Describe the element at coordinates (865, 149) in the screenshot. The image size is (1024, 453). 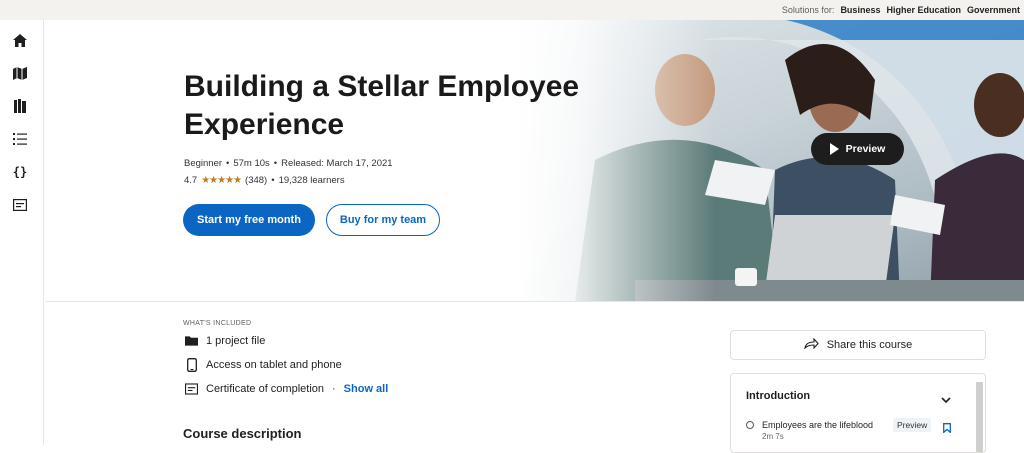
I see `preview-button-label: Preview` at that location.